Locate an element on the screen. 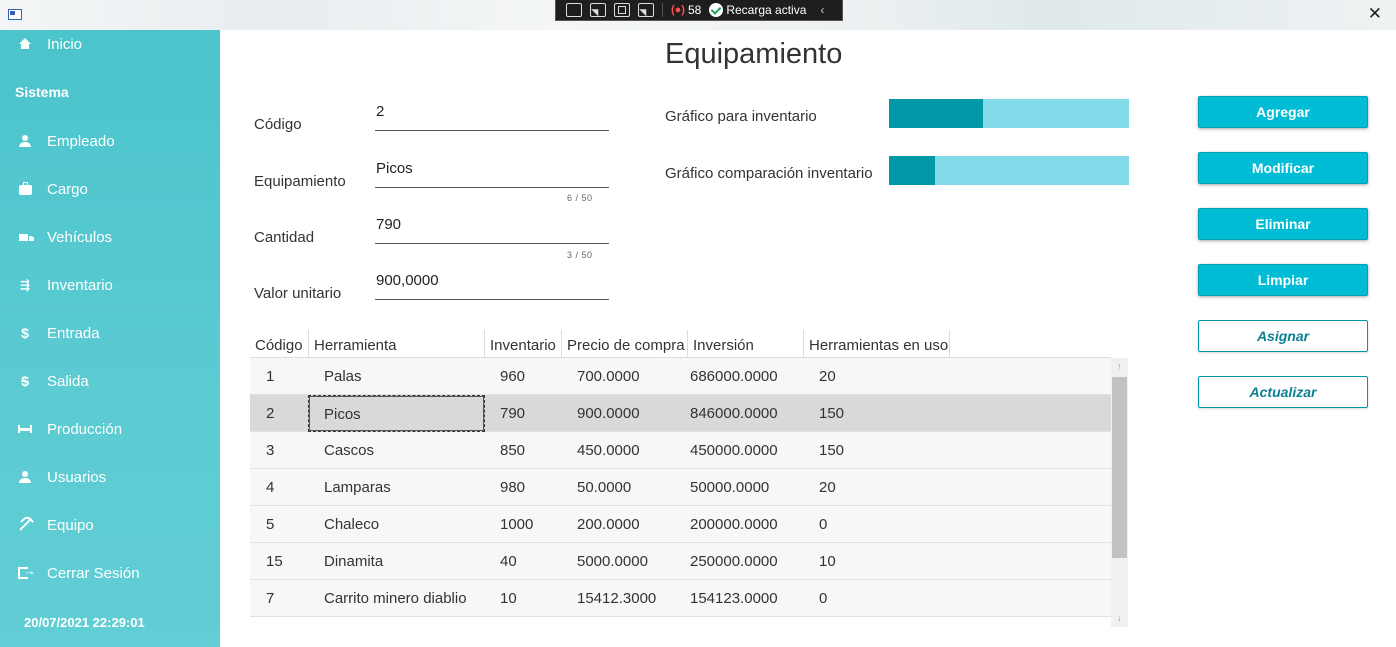 This screenshot has height=647, width=1396. sidebar-item-label: Salida is located at coordinates (68, 381).